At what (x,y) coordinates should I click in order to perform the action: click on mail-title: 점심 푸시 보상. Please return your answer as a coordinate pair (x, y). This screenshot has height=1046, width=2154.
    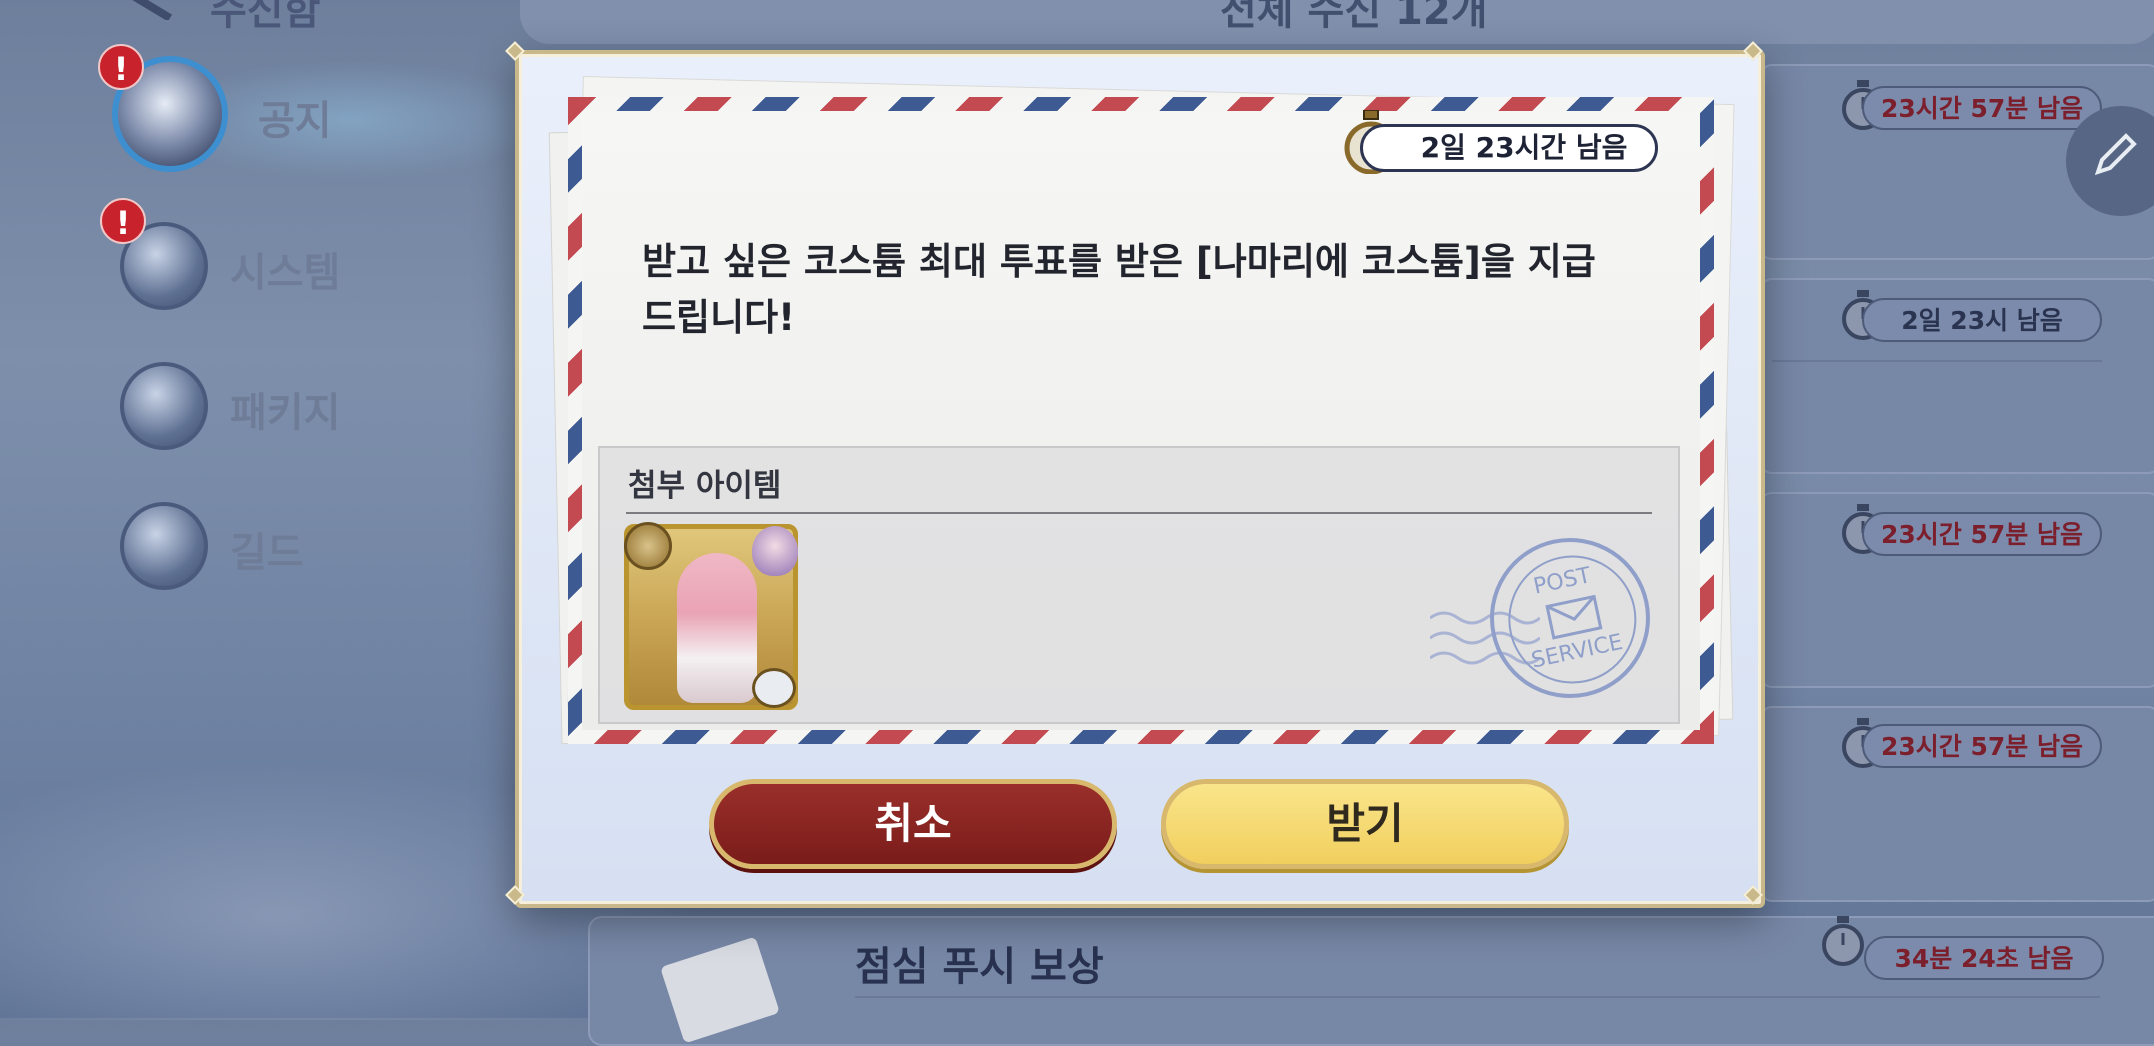
    Looking at the image, I should click on (979, 967).